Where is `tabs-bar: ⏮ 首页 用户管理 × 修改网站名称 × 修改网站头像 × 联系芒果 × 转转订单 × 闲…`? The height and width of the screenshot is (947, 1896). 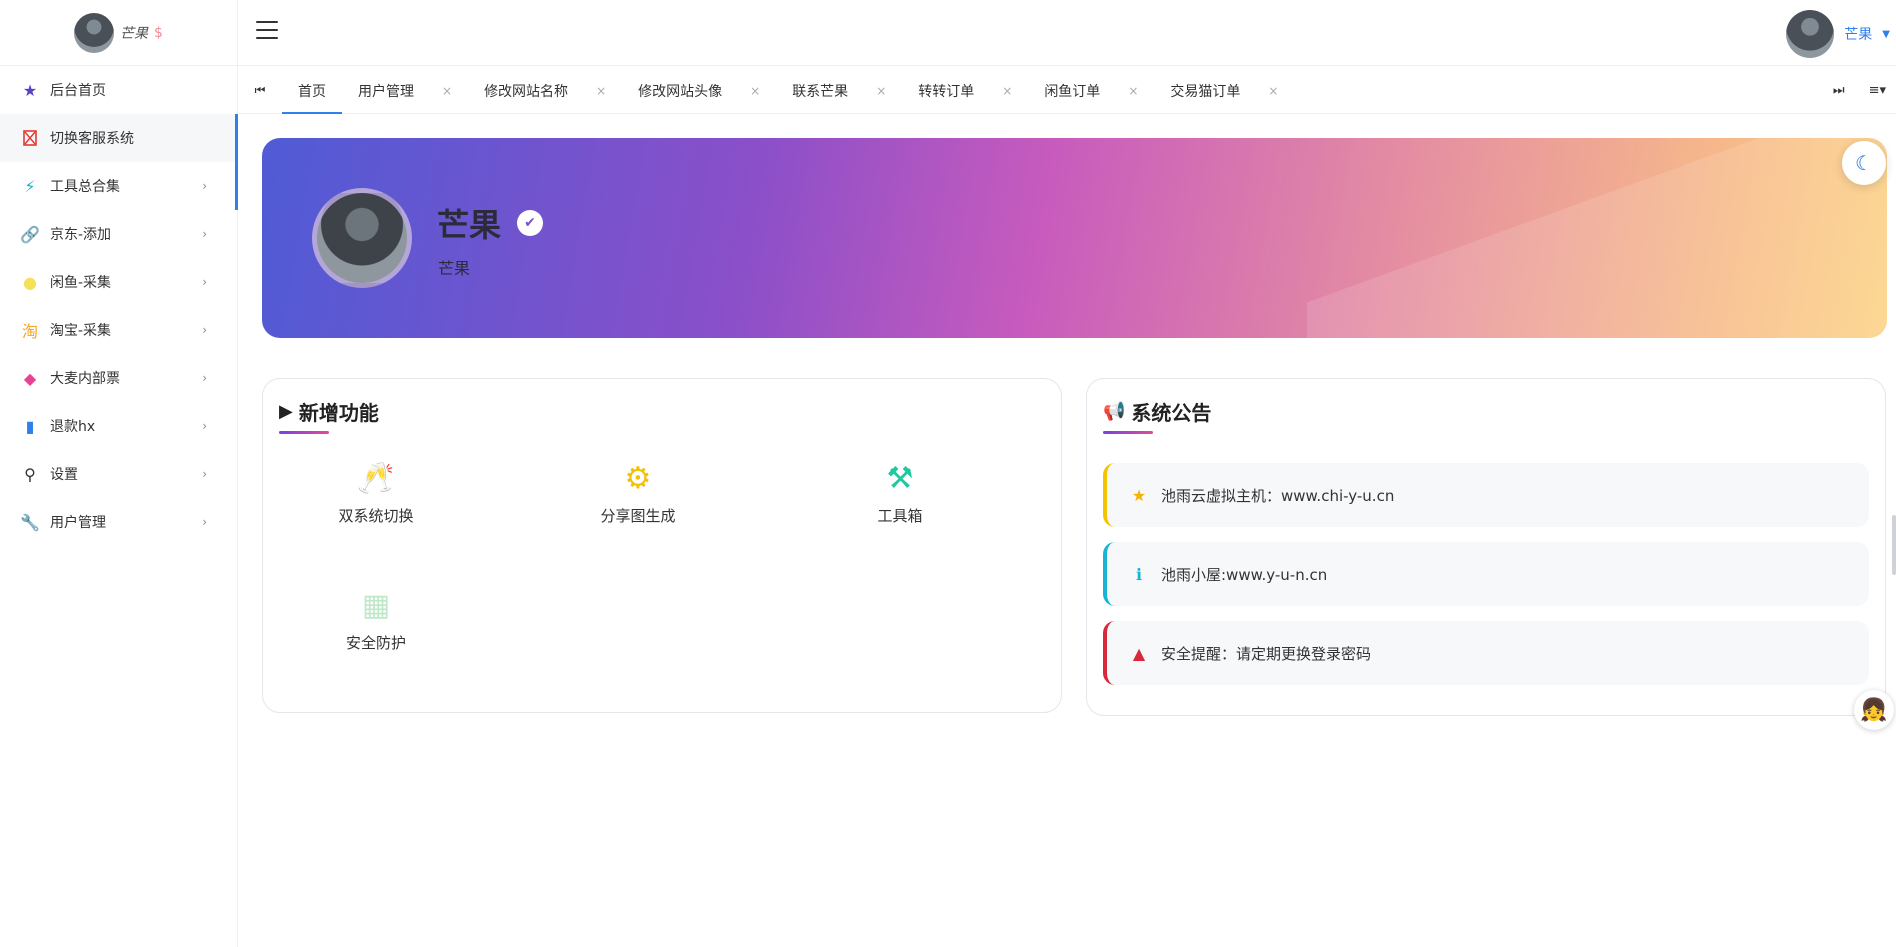
tabs-bar: ⏮ 首页 用户管理 × 修改网站名称 × 修改网站头像 × 联系芒果 × 转转订单 × 闲… is located at coordinates (1067, 91).